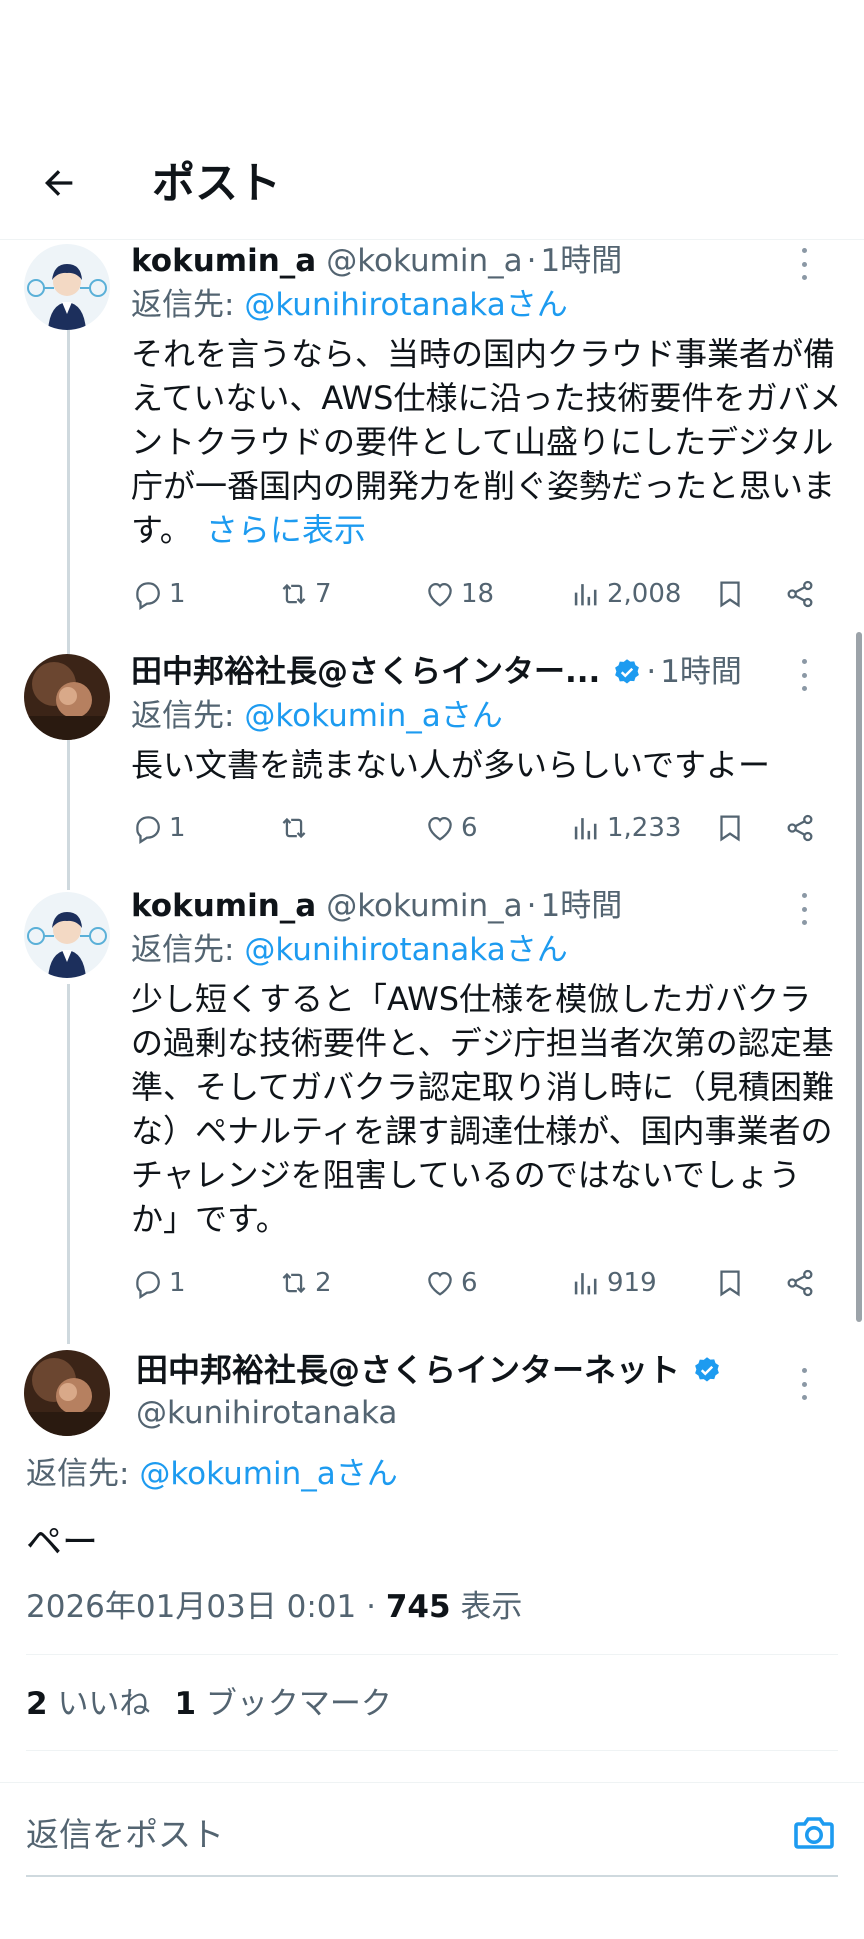 This screenshot has height=1939, width=864. I want to click on bookmarks-label: ブックマーク, so click(298, 1704).